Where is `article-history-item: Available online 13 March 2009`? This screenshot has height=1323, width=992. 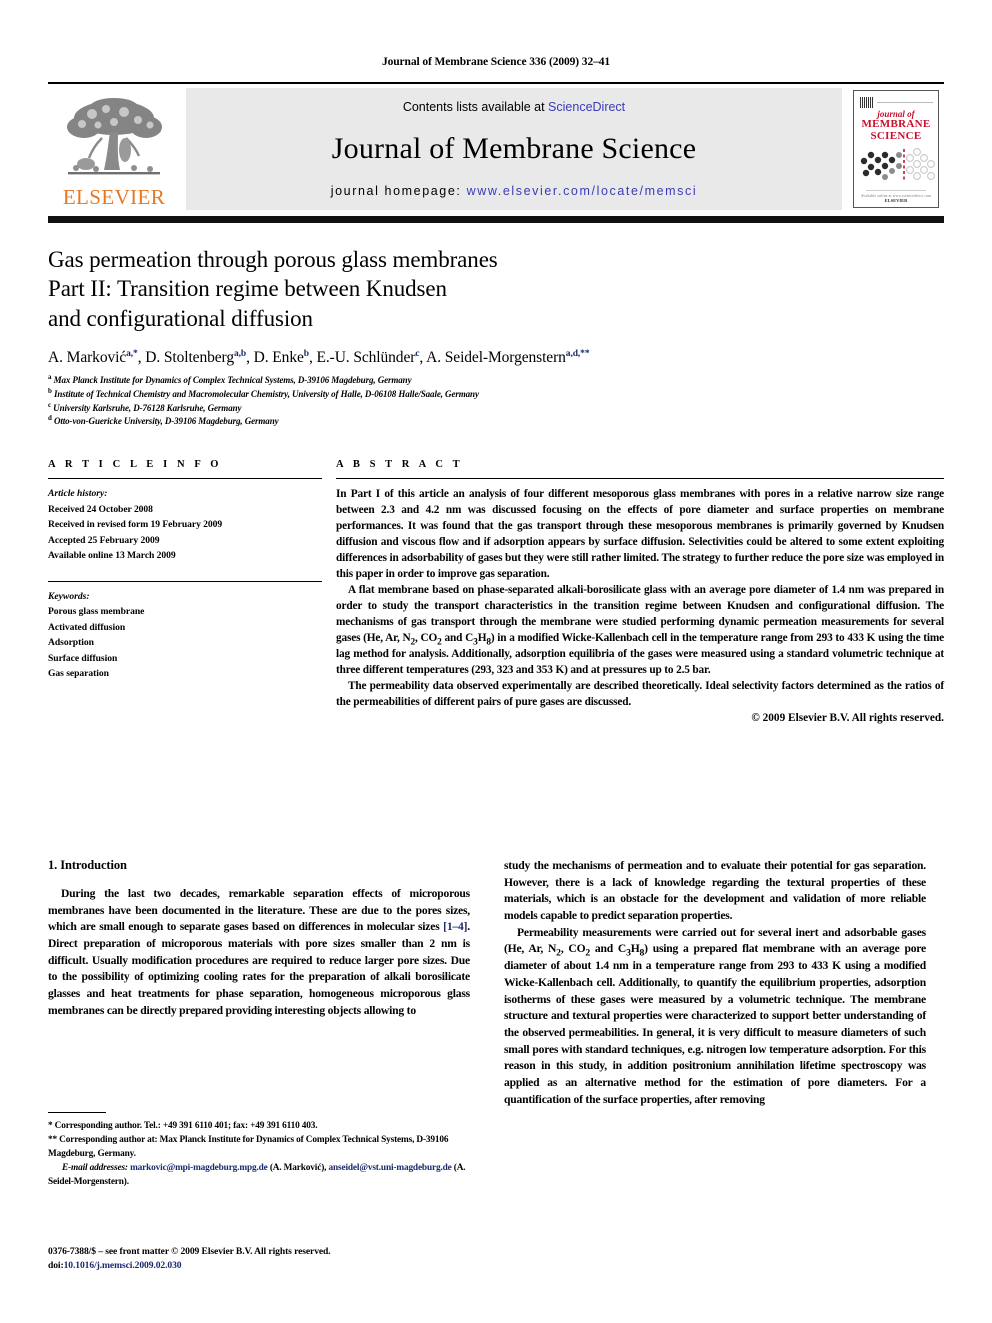
article-history-item: Available online 13 March 2009 is located at coordinates (112, 556).